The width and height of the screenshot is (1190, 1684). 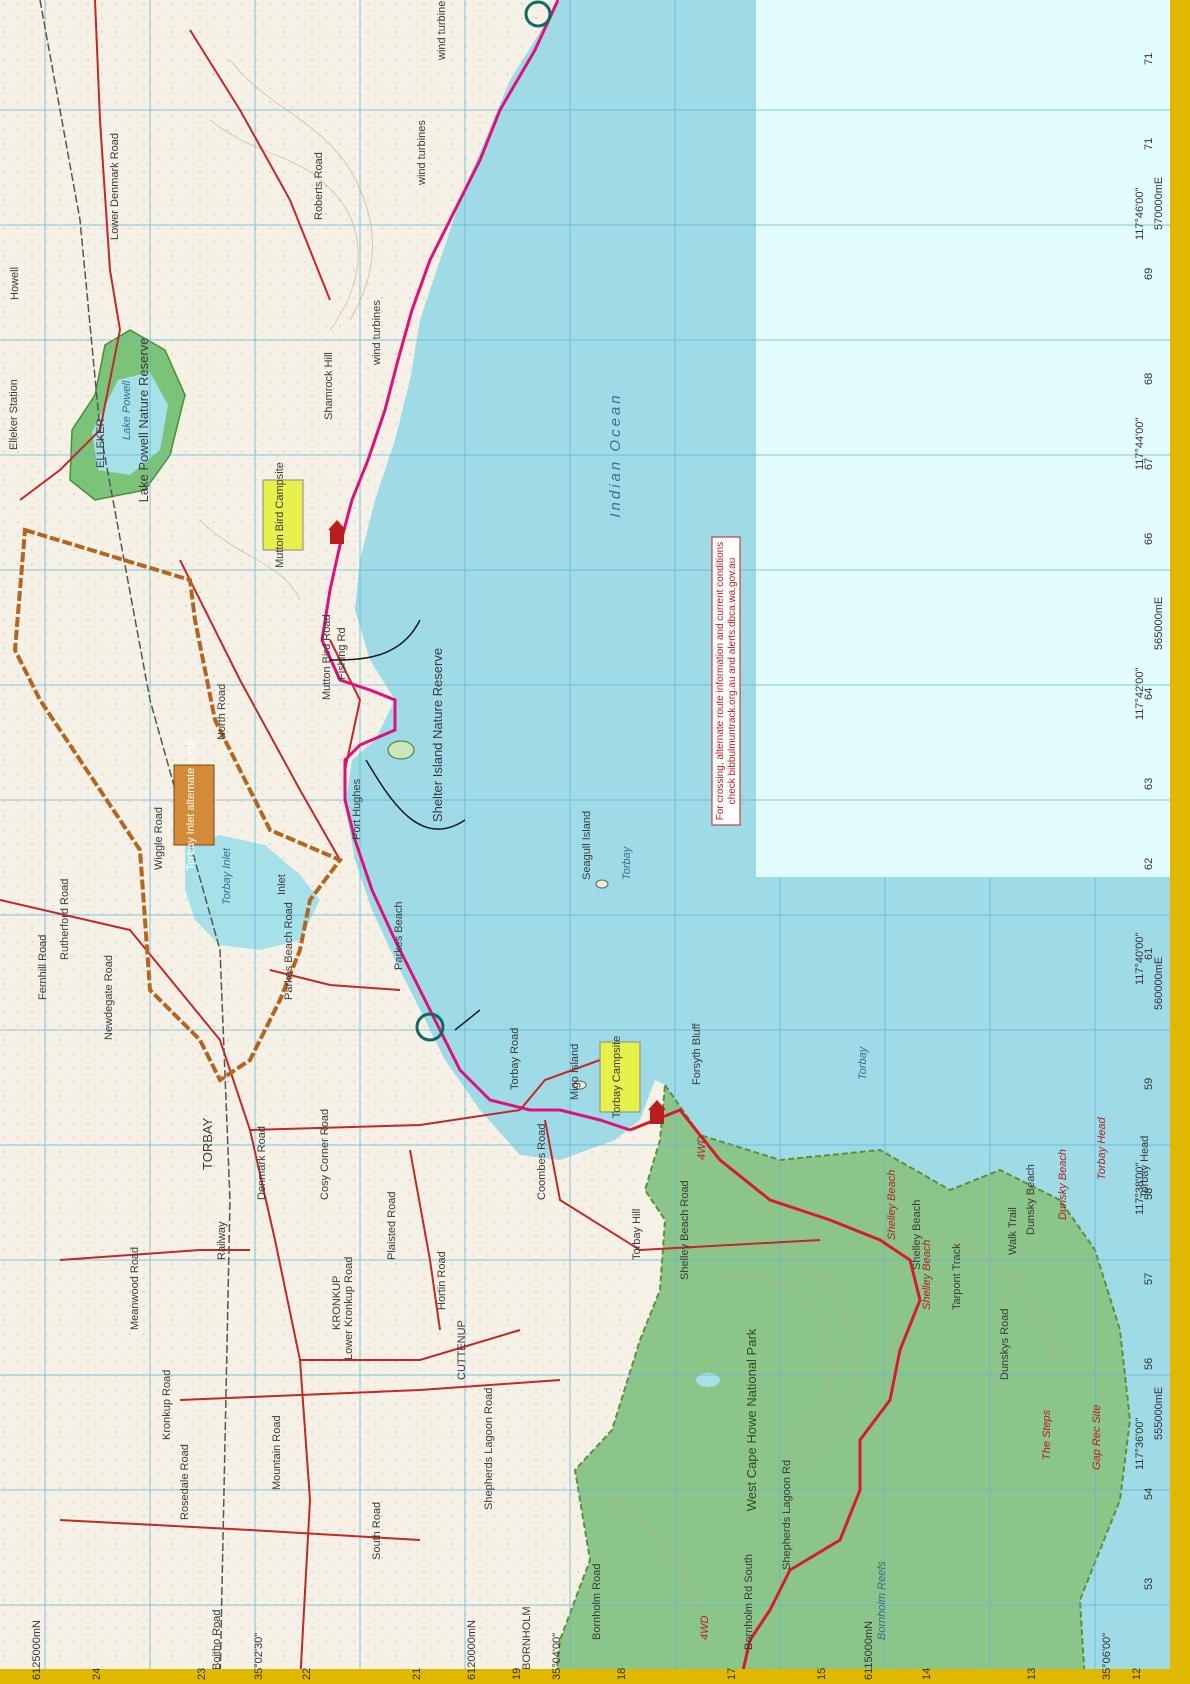 What do you see at coordinates (97, 1674) in the screenshot?
I see `svg-text: 24` at bounding box center [97, 1674].